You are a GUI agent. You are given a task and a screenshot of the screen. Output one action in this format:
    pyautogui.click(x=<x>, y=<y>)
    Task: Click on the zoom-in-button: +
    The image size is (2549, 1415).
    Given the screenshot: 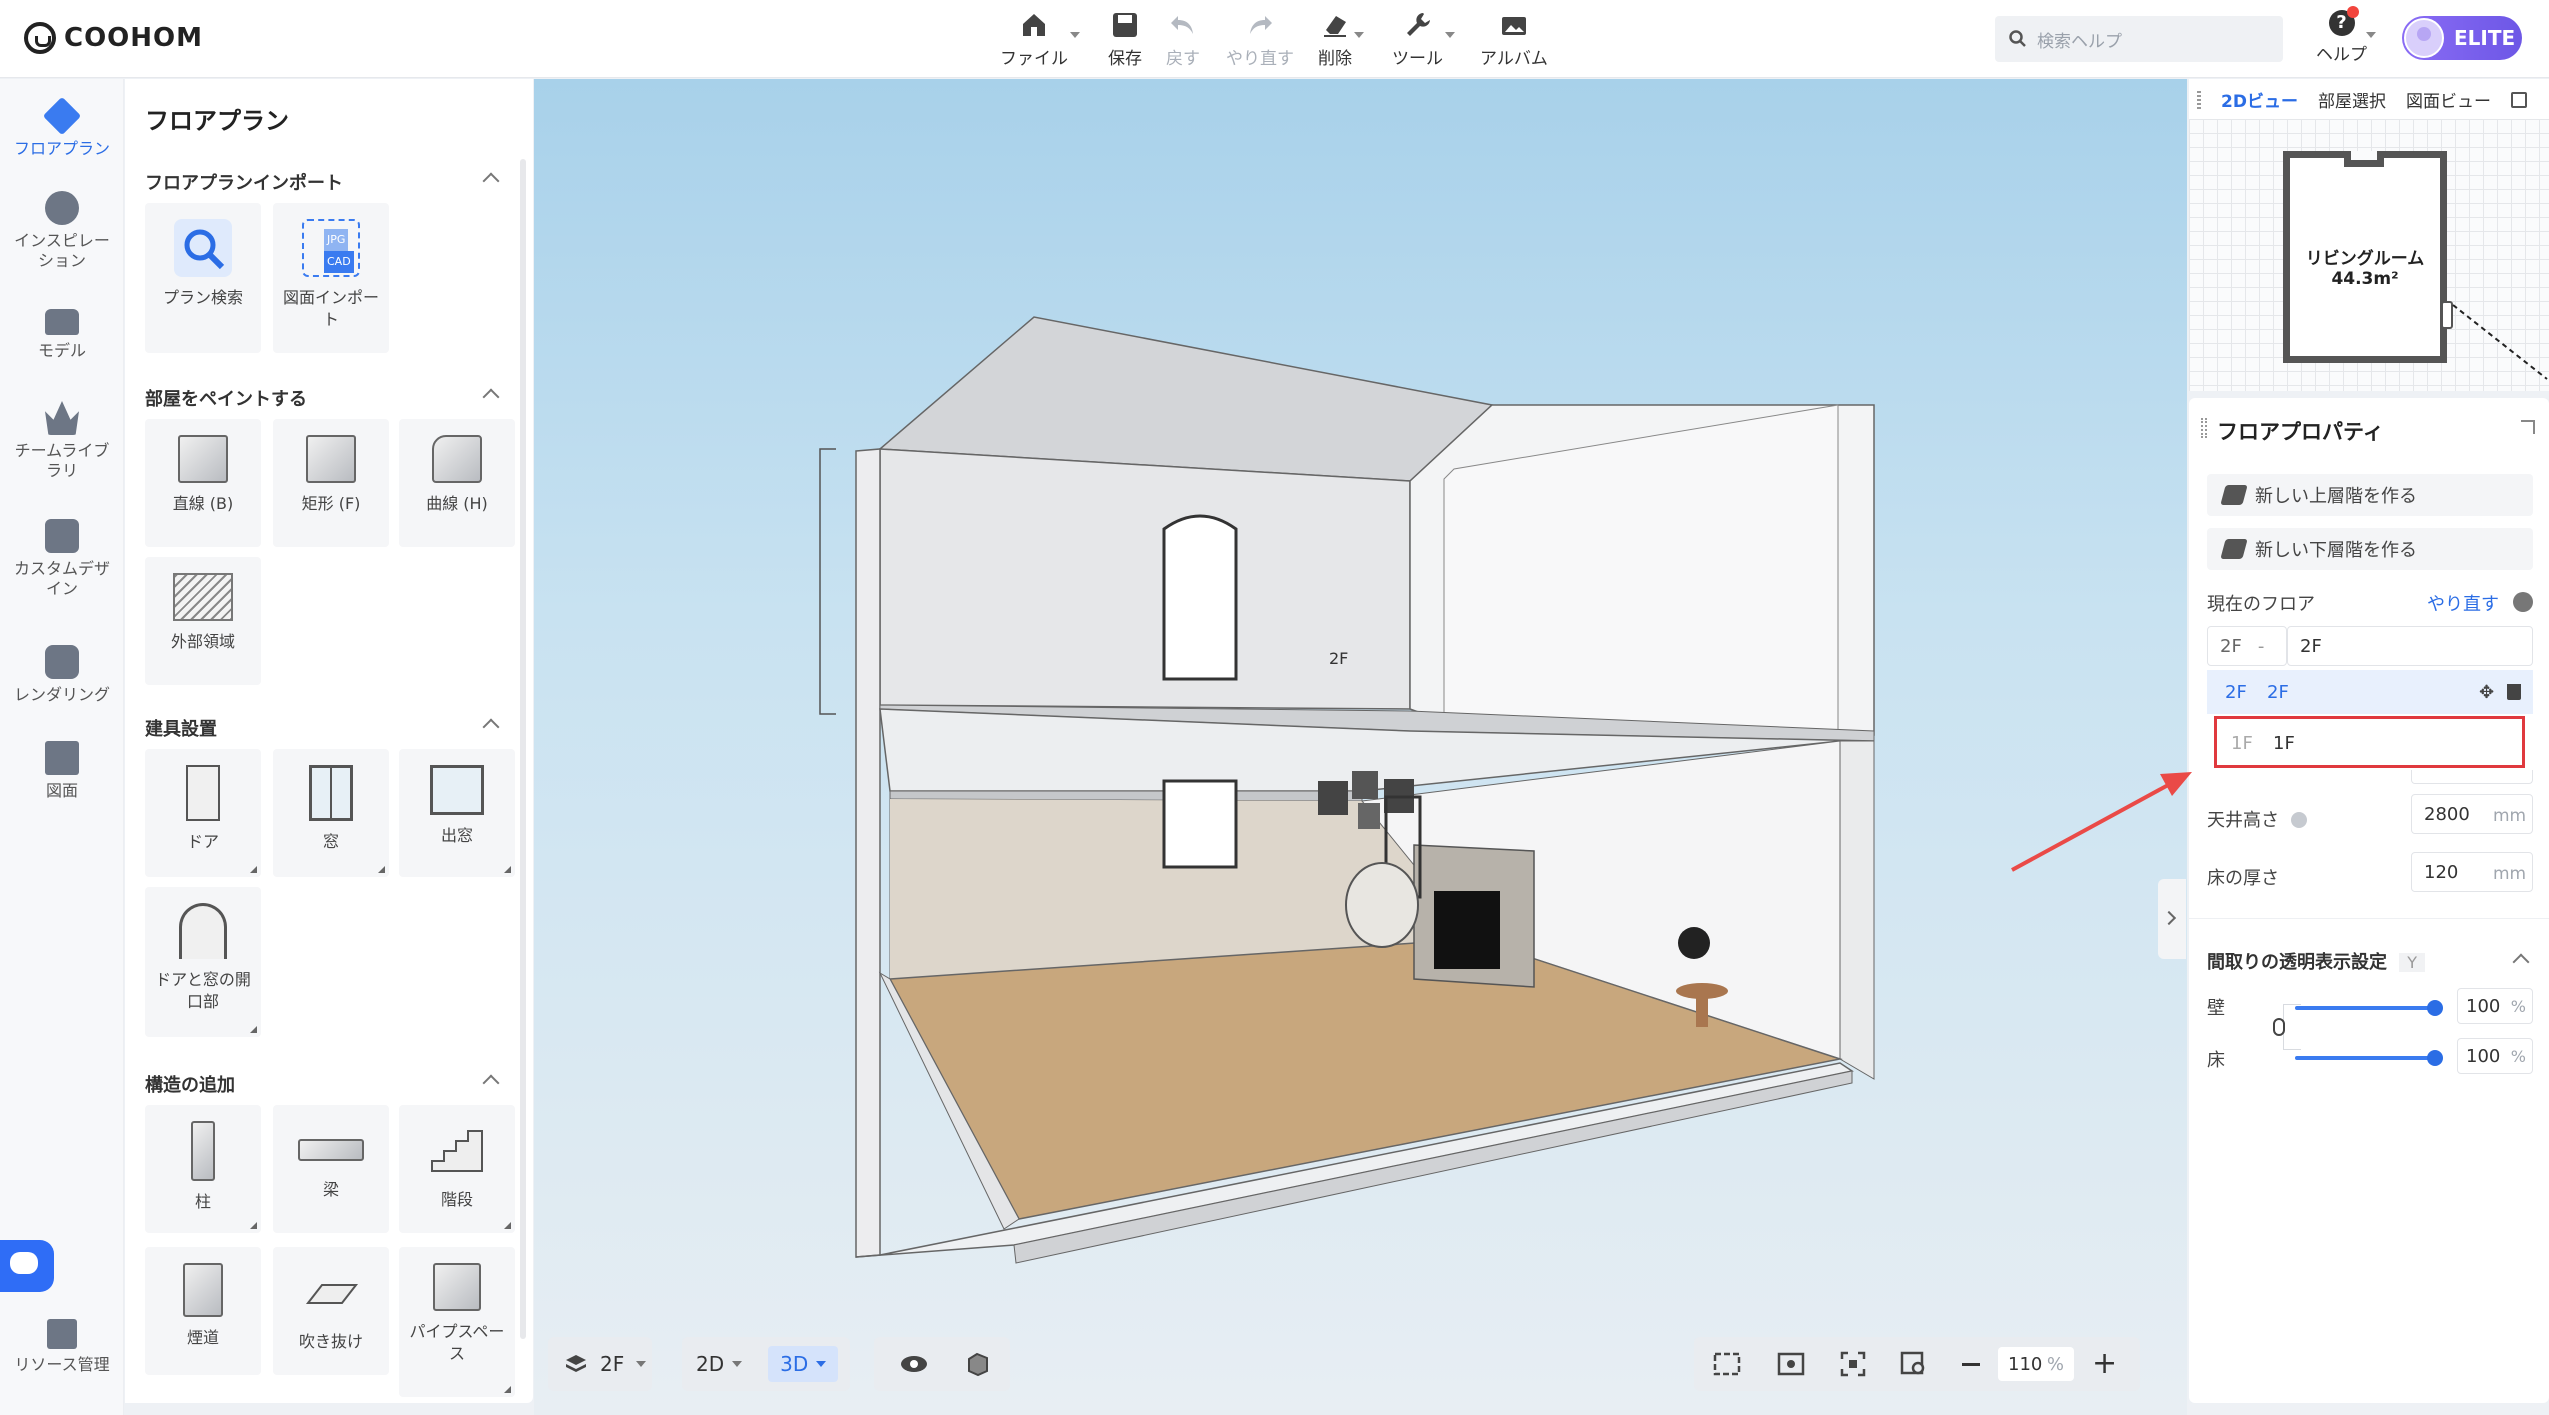 What is the action you would take?
    pyautogui.click(x=2104, y=1364)
    